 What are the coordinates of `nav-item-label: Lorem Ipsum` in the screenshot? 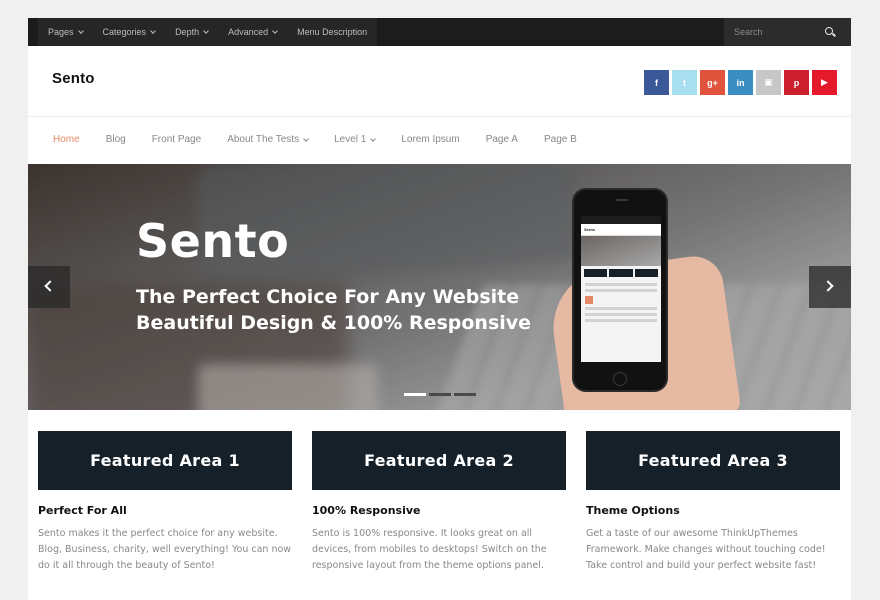 It's located at (430, 139).